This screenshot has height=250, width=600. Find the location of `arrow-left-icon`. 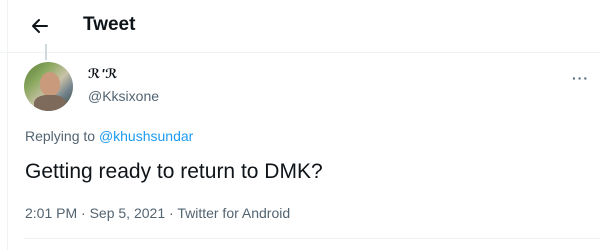

arrow-left-icon is located at coordinates (40, 26).